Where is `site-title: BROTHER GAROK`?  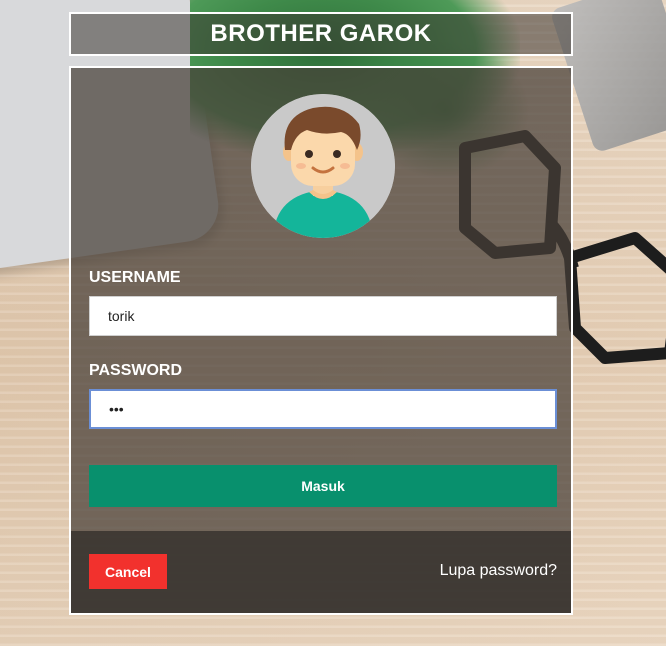 site-title: BROTHER GAROK is located at coordinates (321, 33).